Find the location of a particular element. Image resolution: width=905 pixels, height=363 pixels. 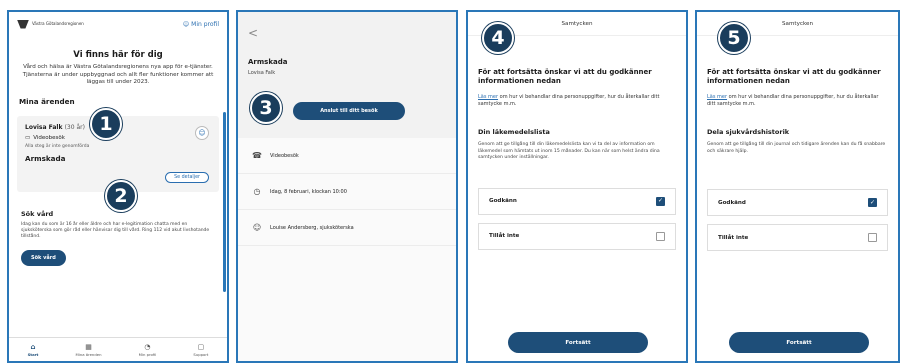

visit-info-row: ☎ Videobesök is located at coordinates (347, 156).